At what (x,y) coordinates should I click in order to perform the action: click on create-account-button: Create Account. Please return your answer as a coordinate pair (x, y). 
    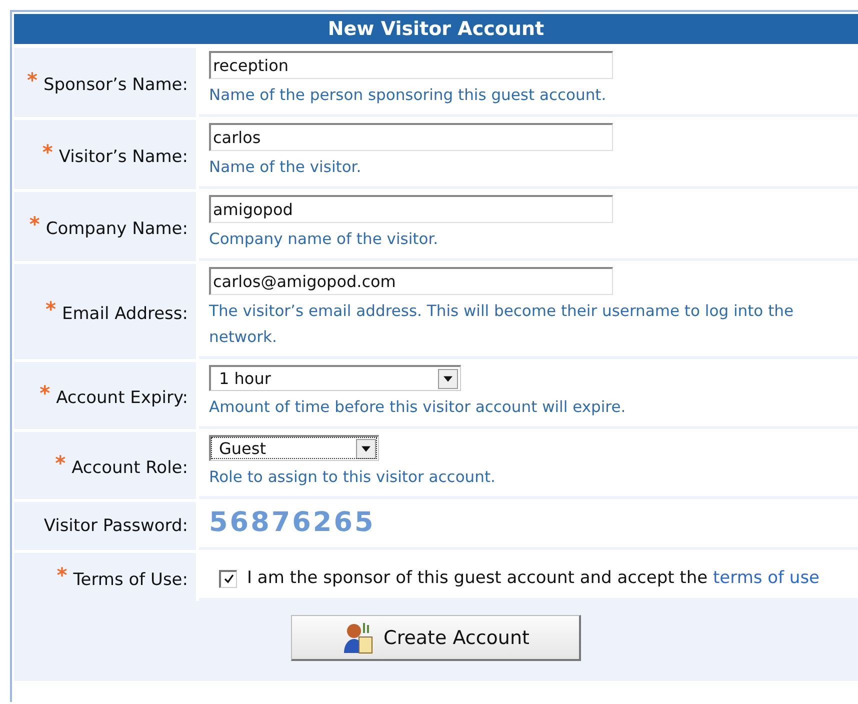
    Looking at the image, I should click on (436, 638).